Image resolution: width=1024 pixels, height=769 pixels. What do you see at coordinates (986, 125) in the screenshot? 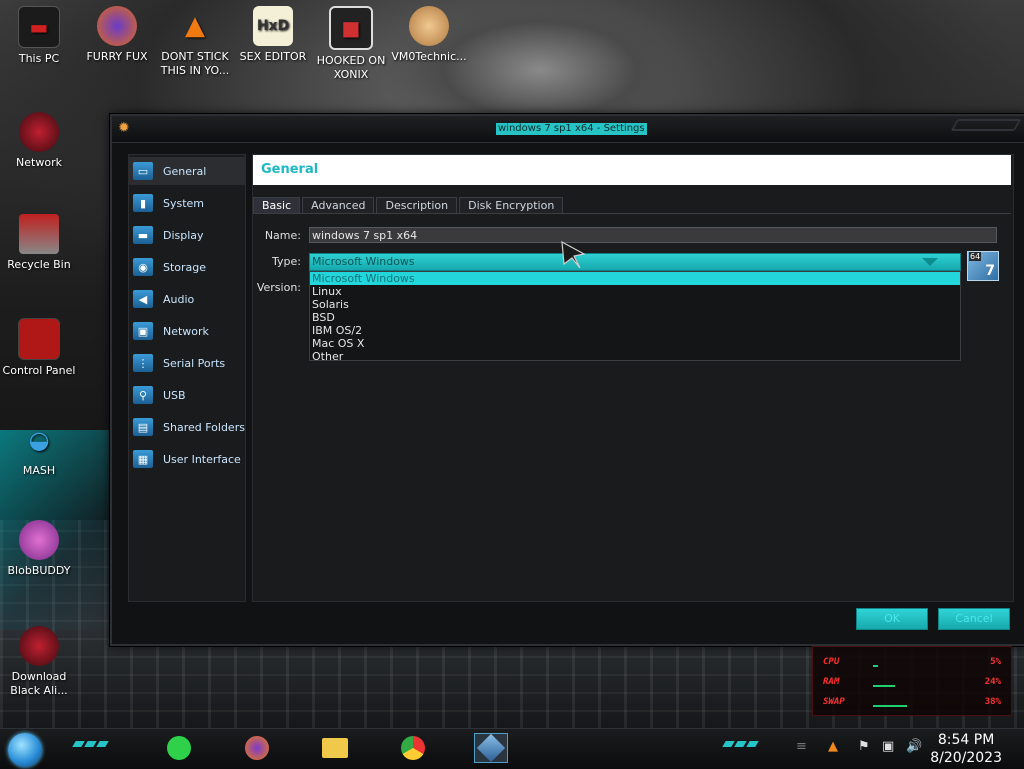
I see `titlebar-decoration` at bounding box center [986, 125].